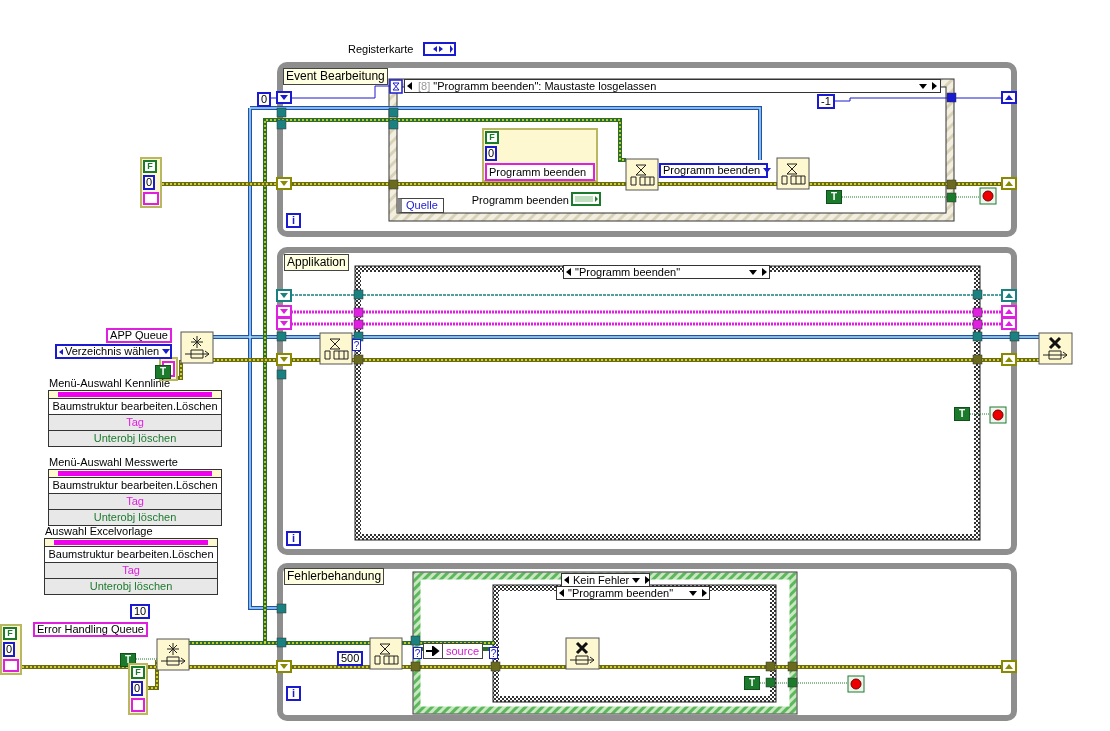 The image size is (1110, 731). What do you see at coordinates (139, 335) in the screenshot?
I see `string-constant: APP Queue` at bounding box center [139, 335].